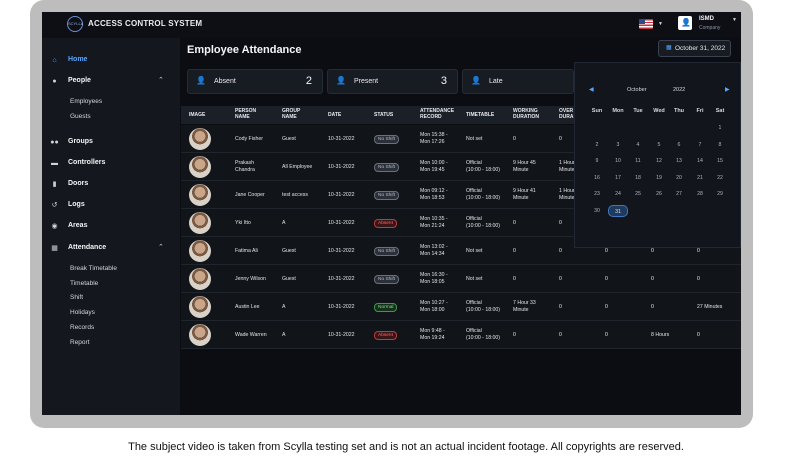 Image resolution: width=812 pixels, height=461 pixels. I want to click on calendar-day: 19, so click(659, 178).